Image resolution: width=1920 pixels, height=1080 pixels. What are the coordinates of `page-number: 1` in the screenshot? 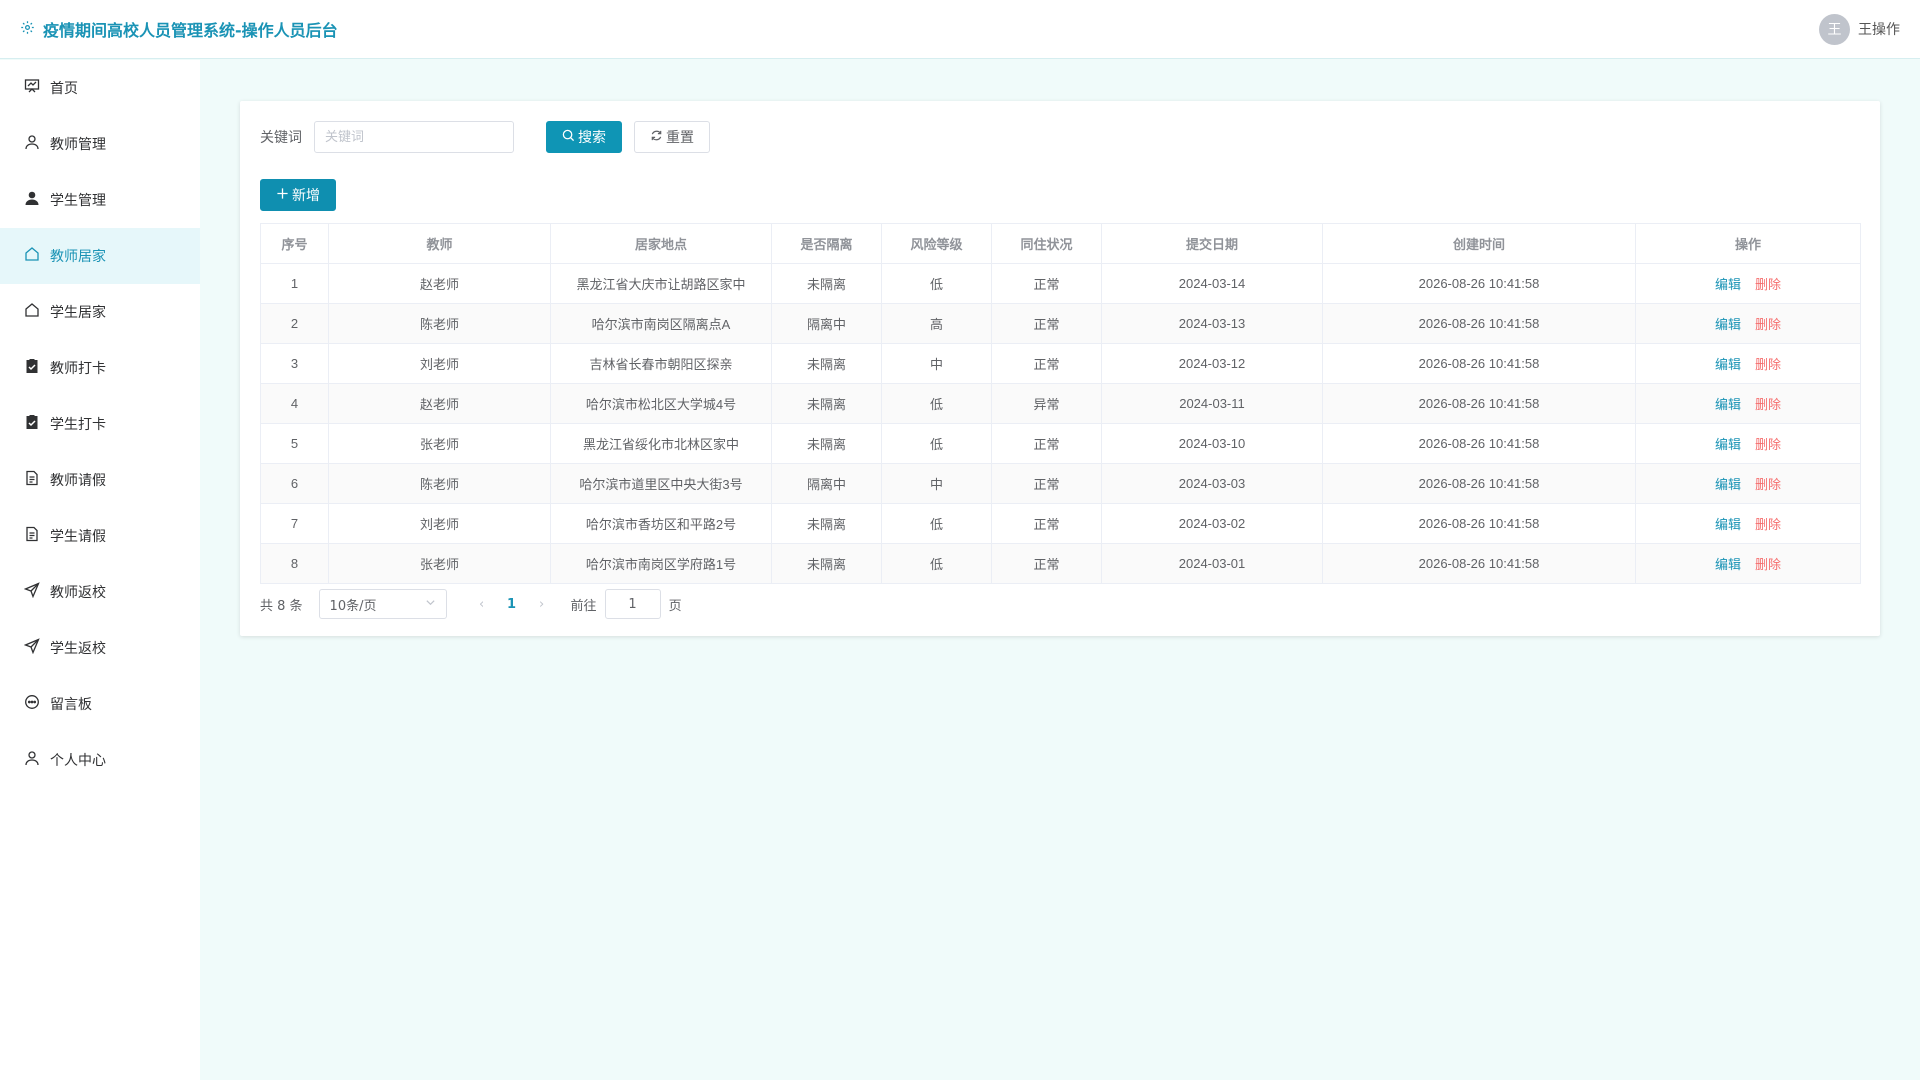 It's located at (512, 604).